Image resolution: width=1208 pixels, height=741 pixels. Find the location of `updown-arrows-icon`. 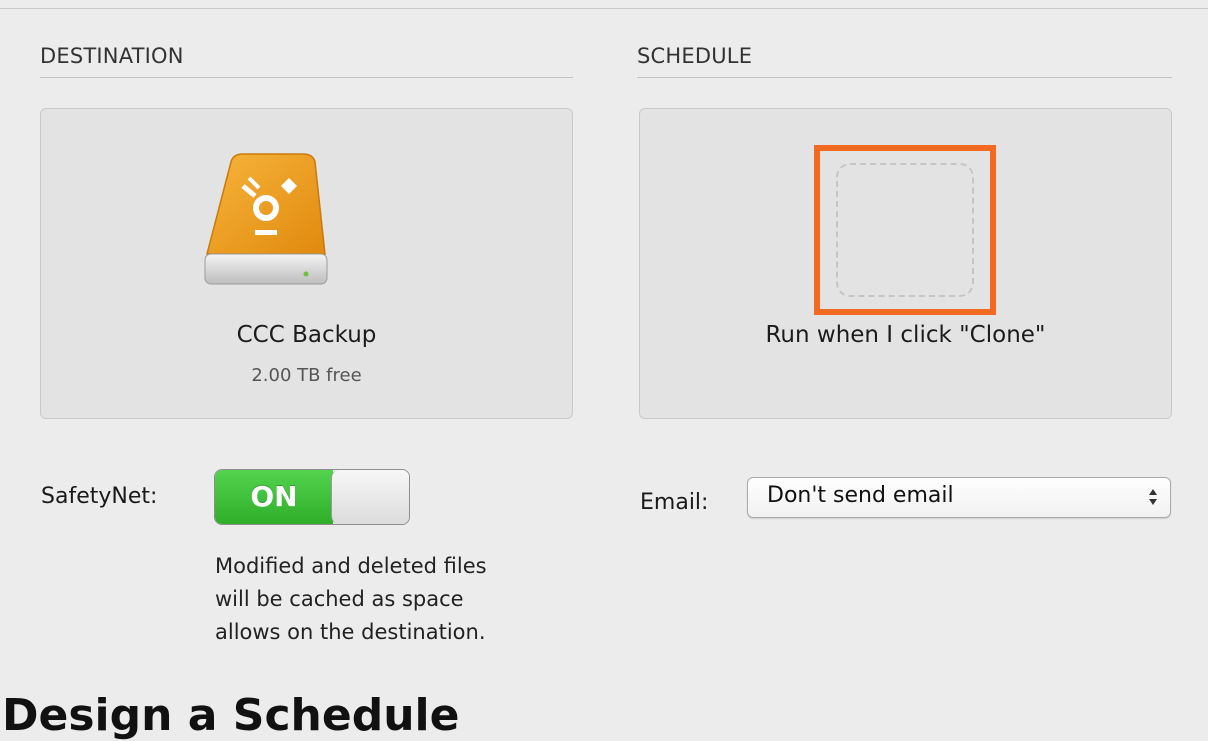

updown-arrows-icon is located at coordinates (1153, 497).